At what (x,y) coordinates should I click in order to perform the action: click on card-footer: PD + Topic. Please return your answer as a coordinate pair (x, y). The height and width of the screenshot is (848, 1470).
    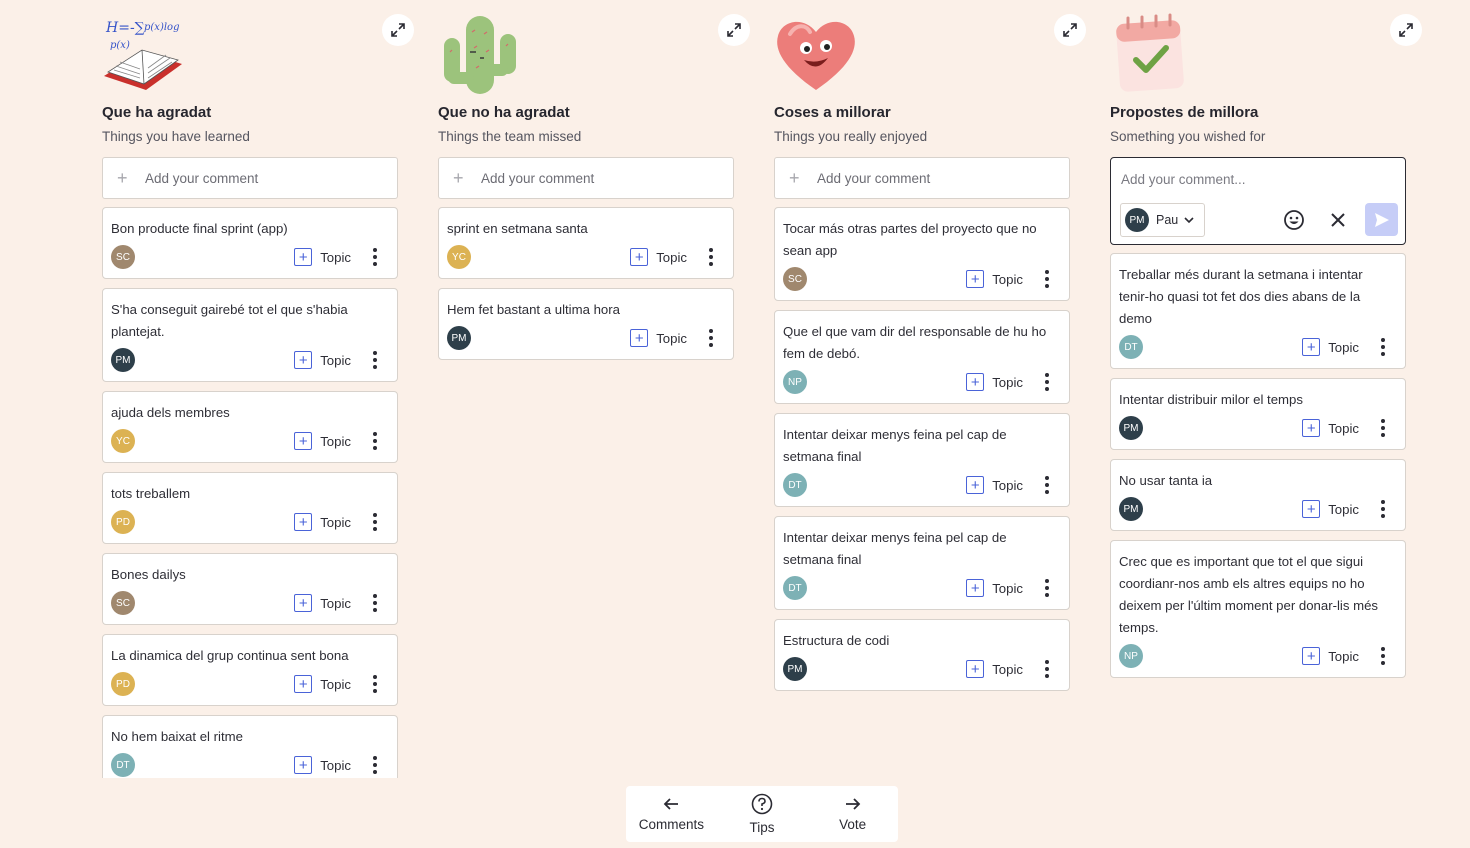
    Looking at the image, I should click on (250, 522).